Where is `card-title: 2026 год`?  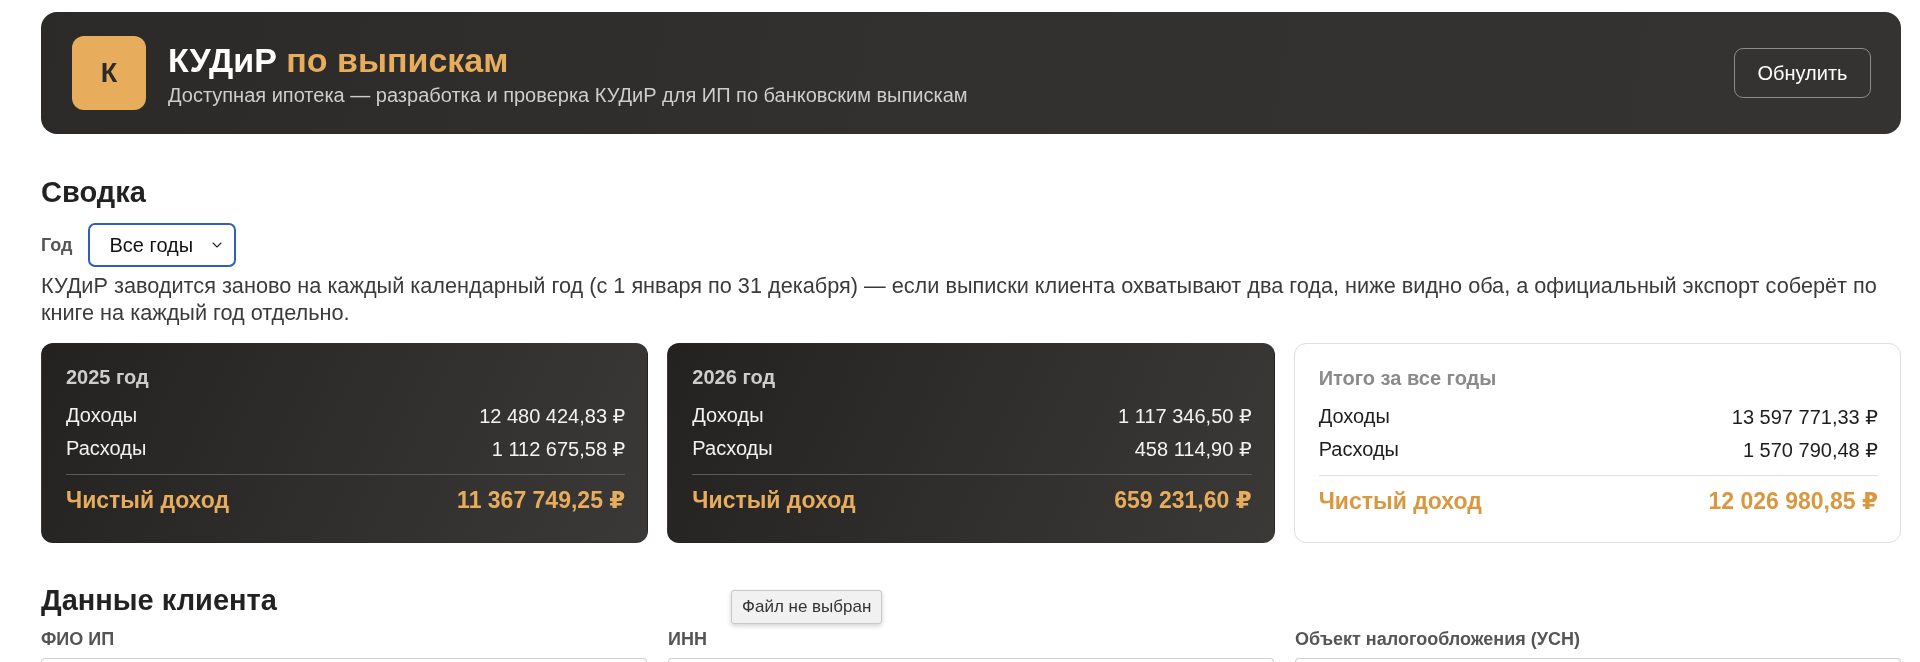
card-title: 2026 год is located at coordinates (734, 377).